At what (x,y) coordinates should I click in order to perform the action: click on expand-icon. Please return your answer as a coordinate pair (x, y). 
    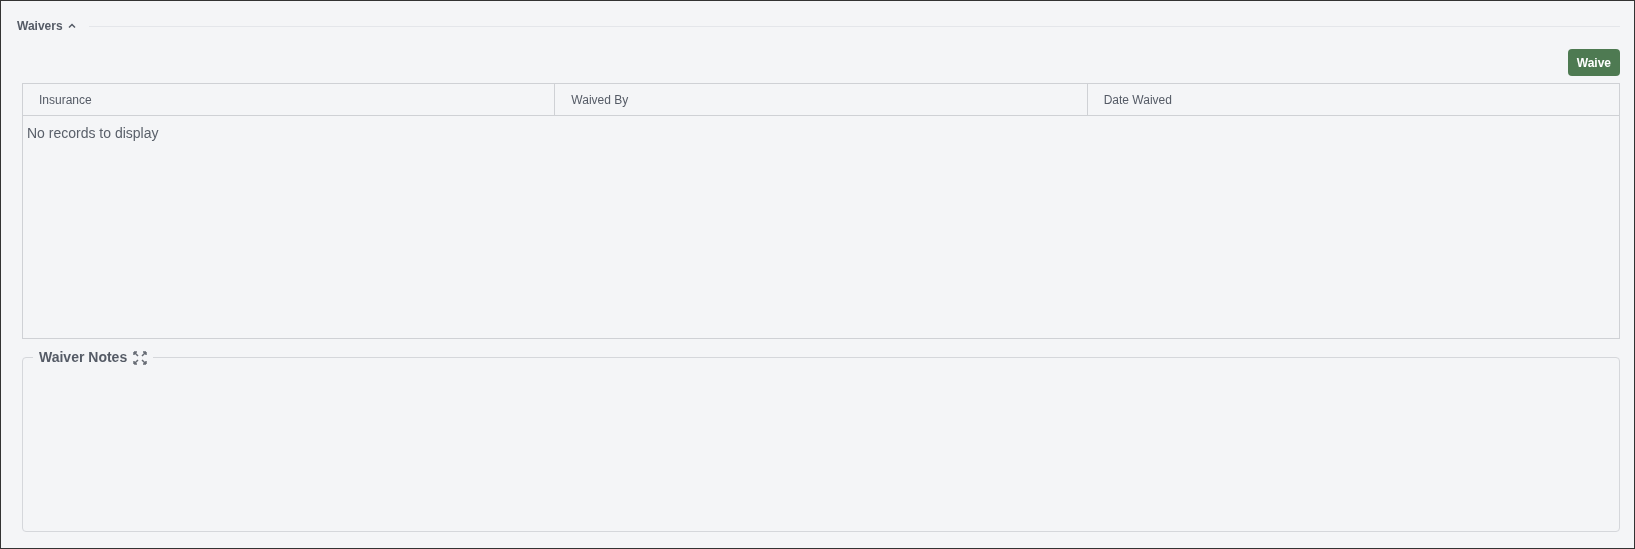
    Looking at the image, I should click on (140, 357).